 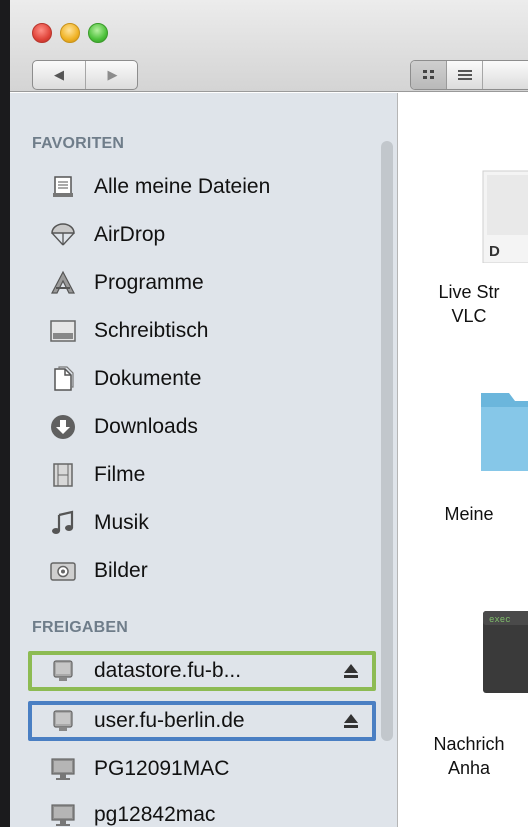 I want to click on sidebar-item-label: Schreibtisch, so click(x=151, y=330).